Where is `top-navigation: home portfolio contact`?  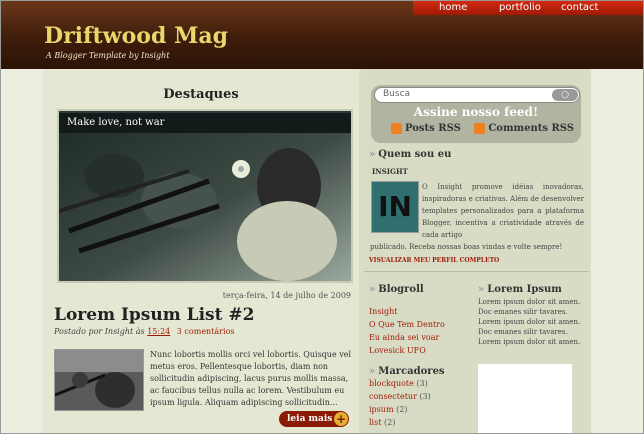
top-navigation: home portfolio contact is located at coordinates (528, 8).